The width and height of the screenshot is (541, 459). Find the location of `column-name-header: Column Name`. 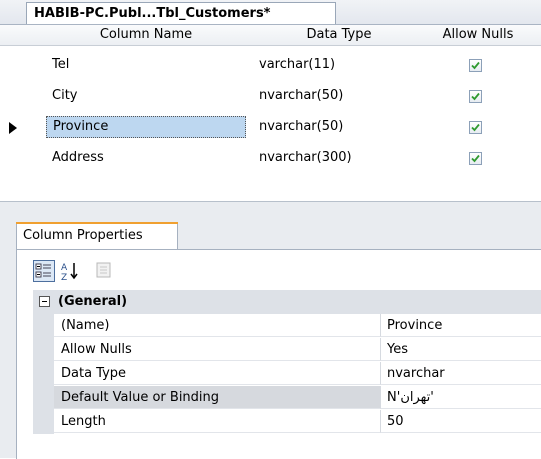

column-name-header: Column Name is located at coordinates (146, 35).